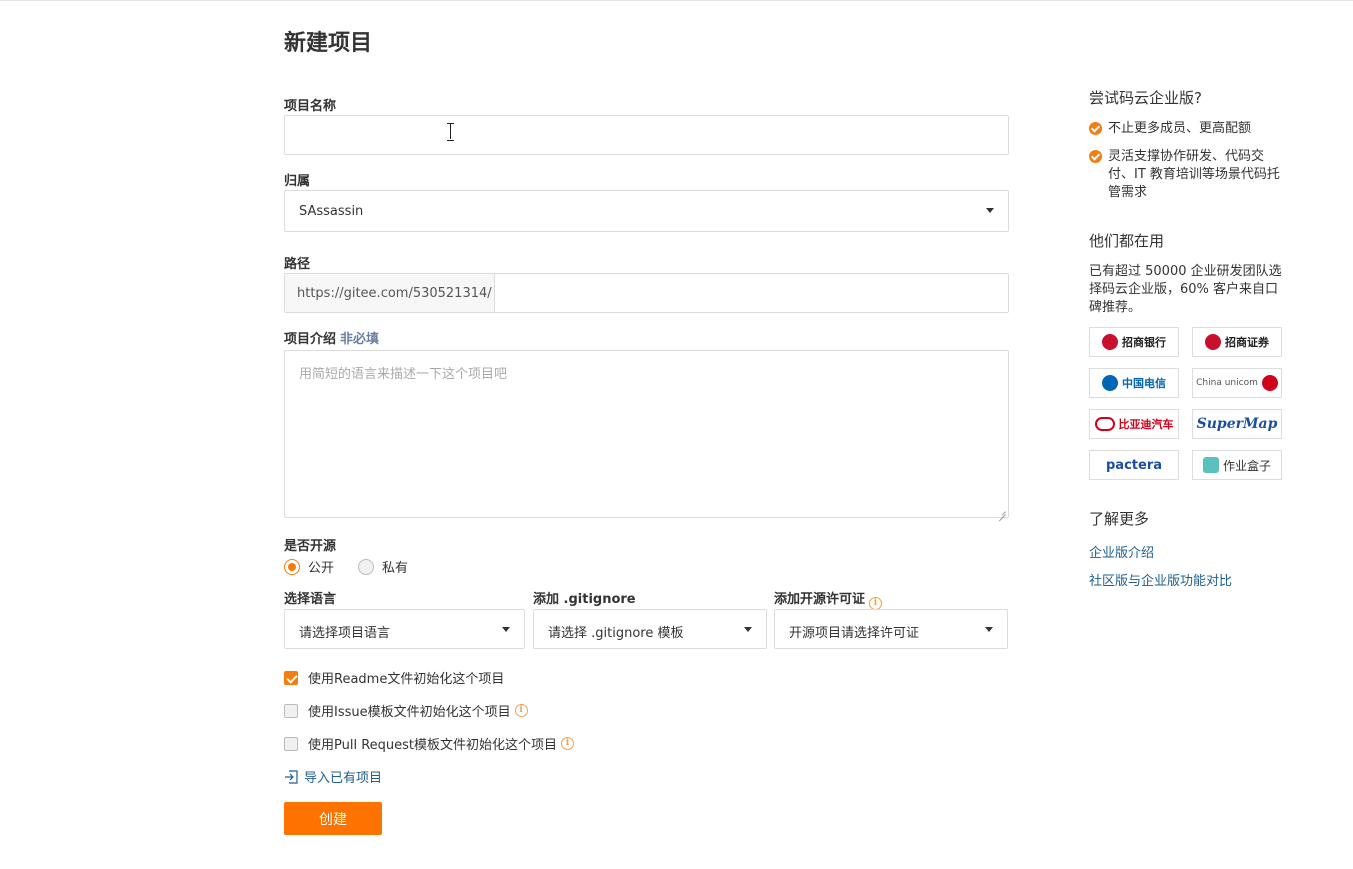 Image resolution: width=1353 pixels, height=869 pixels. I want to click on cmb-logo-icon, so click(1110, 342).